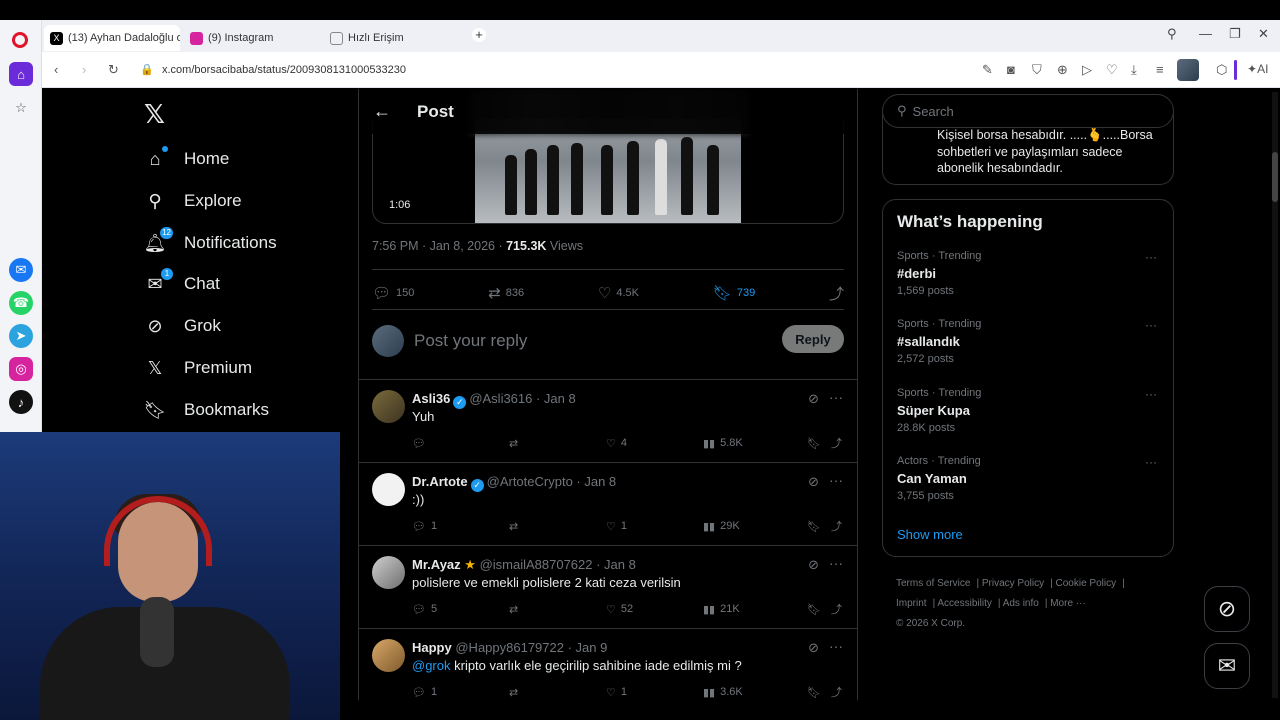 The height and width of the screenshot is (720, 1280). Describe the element at coordinates (1062, 70) in the screenshot. I see `translate-icon: ⊕` at that location.